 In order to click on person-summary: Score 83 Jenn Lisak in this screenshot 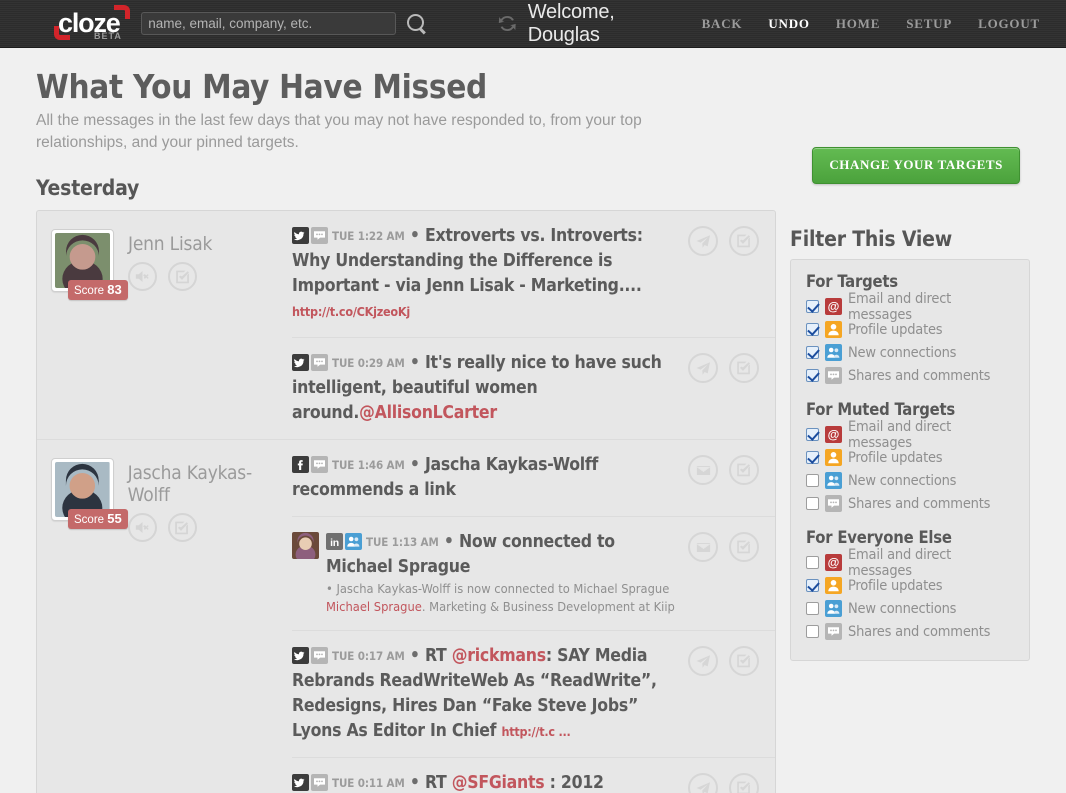, I will do `click(164, 325)`.